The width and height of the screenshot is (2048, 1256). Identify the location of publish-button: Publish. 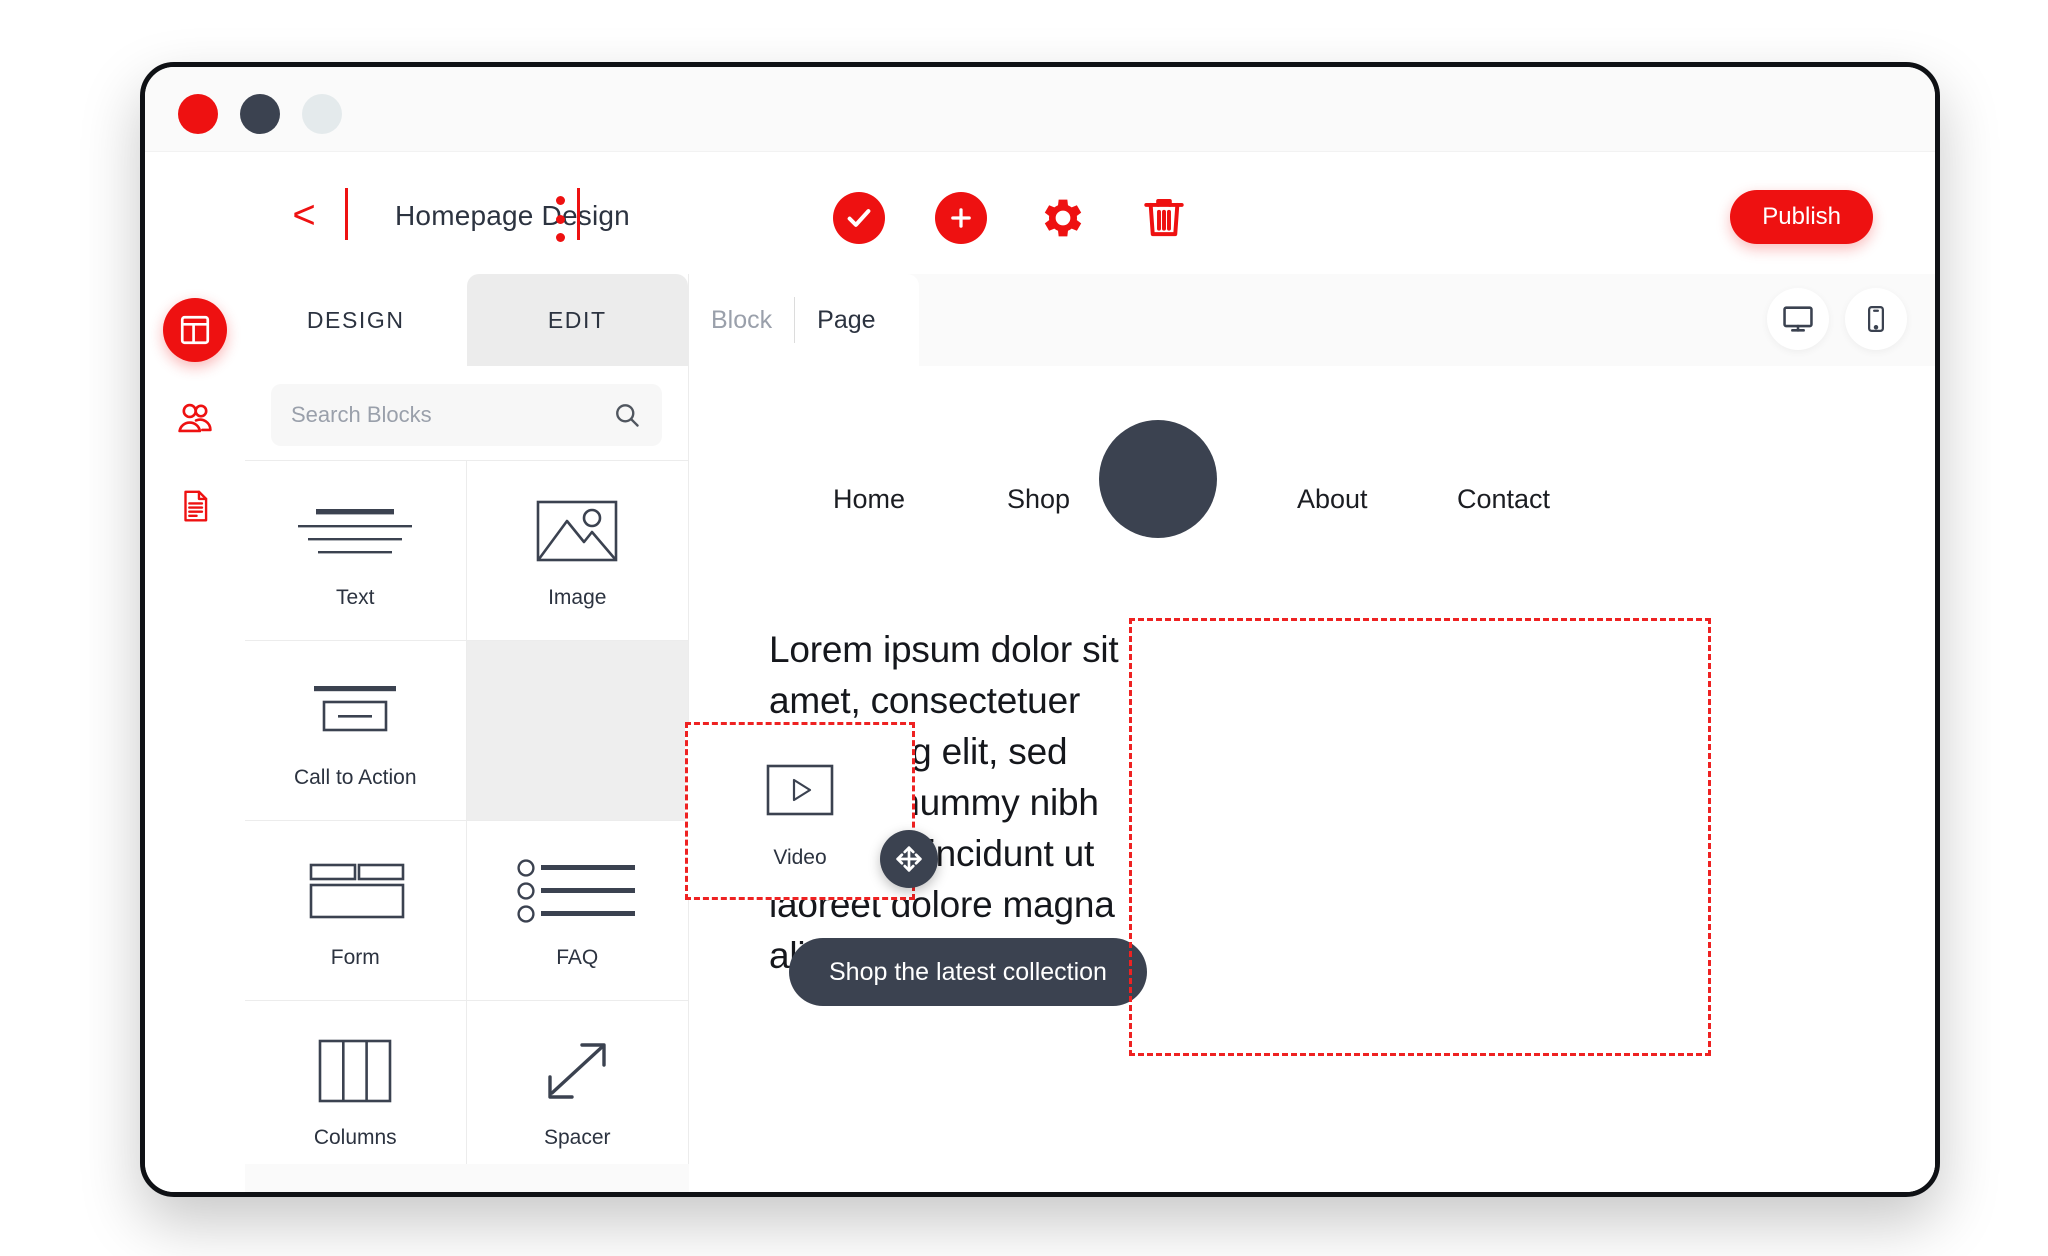
(1801, 217).